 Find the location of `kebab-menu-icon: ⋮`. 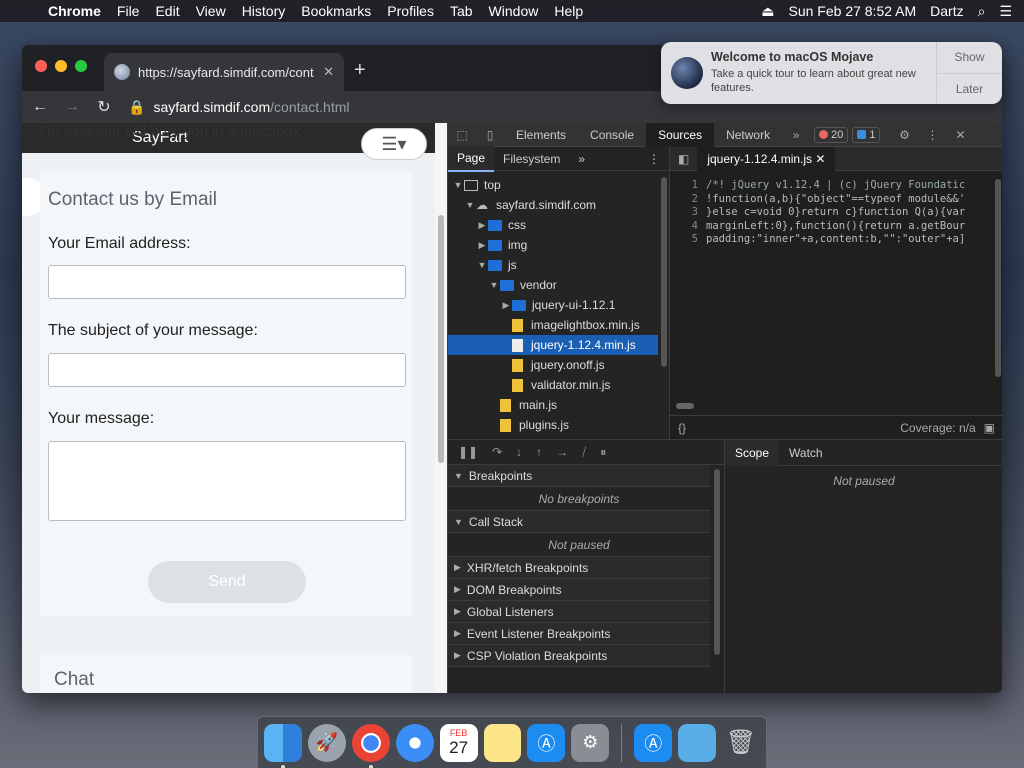

kebab-menu-icon: ⋮ is located at coordinates (932, 135).